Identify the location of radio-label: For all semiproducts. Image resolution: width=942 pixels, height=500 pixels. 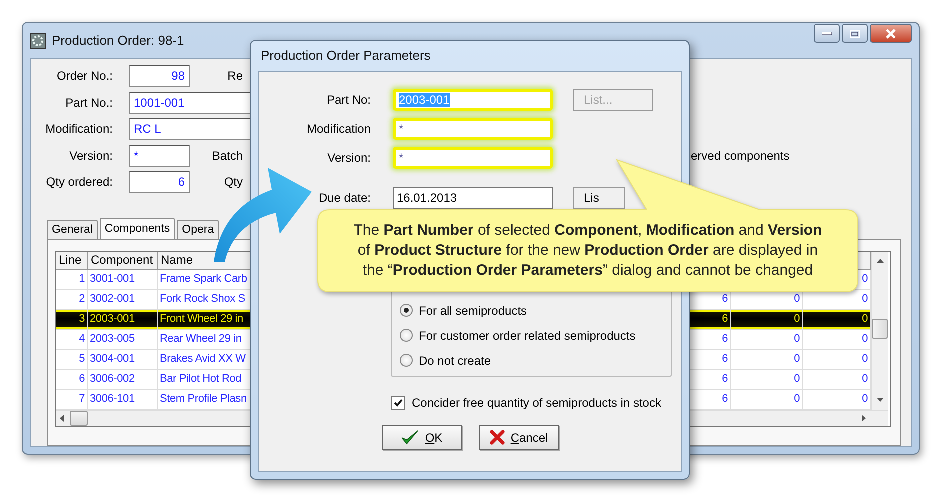
(473, 311).